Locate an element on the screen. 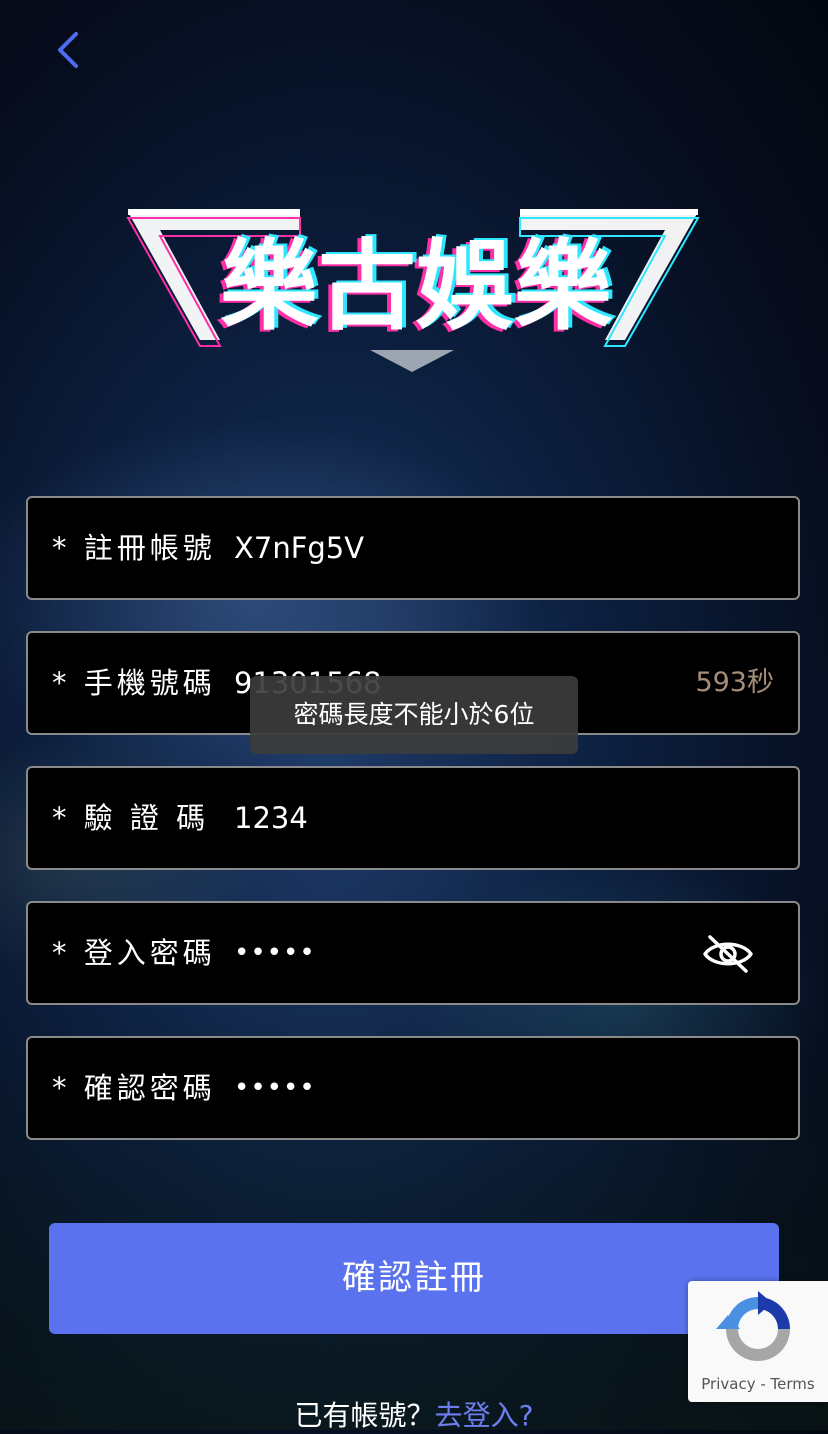  phone-label: * 手機號碼 is located at coordinates (134, 683).